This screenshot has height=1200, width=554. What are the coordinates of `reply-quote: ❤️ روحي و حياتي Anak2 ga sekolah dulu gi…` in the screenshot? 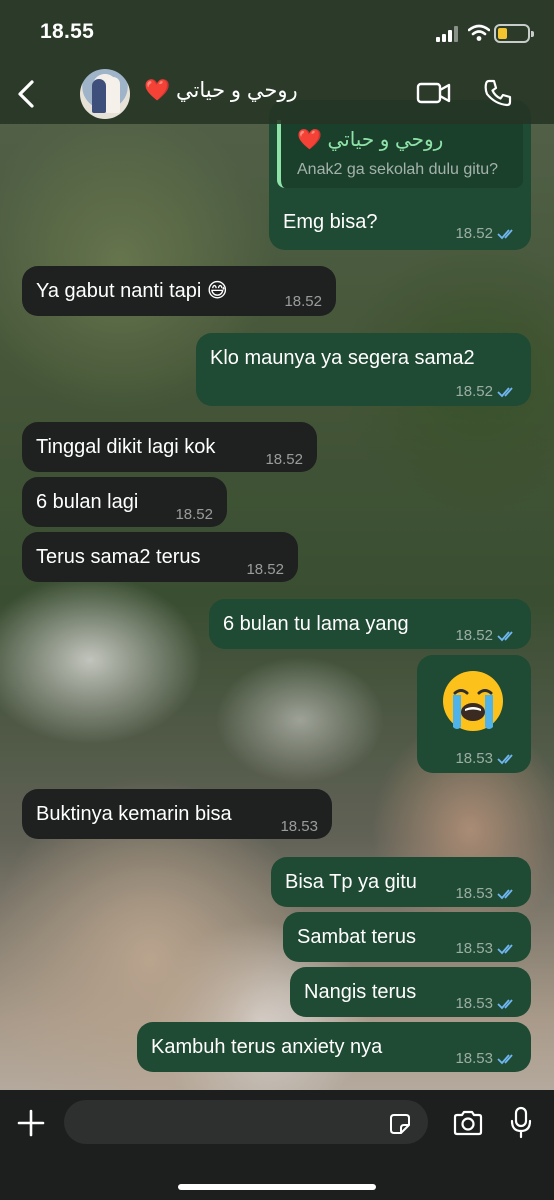 It's located at (400, 154).